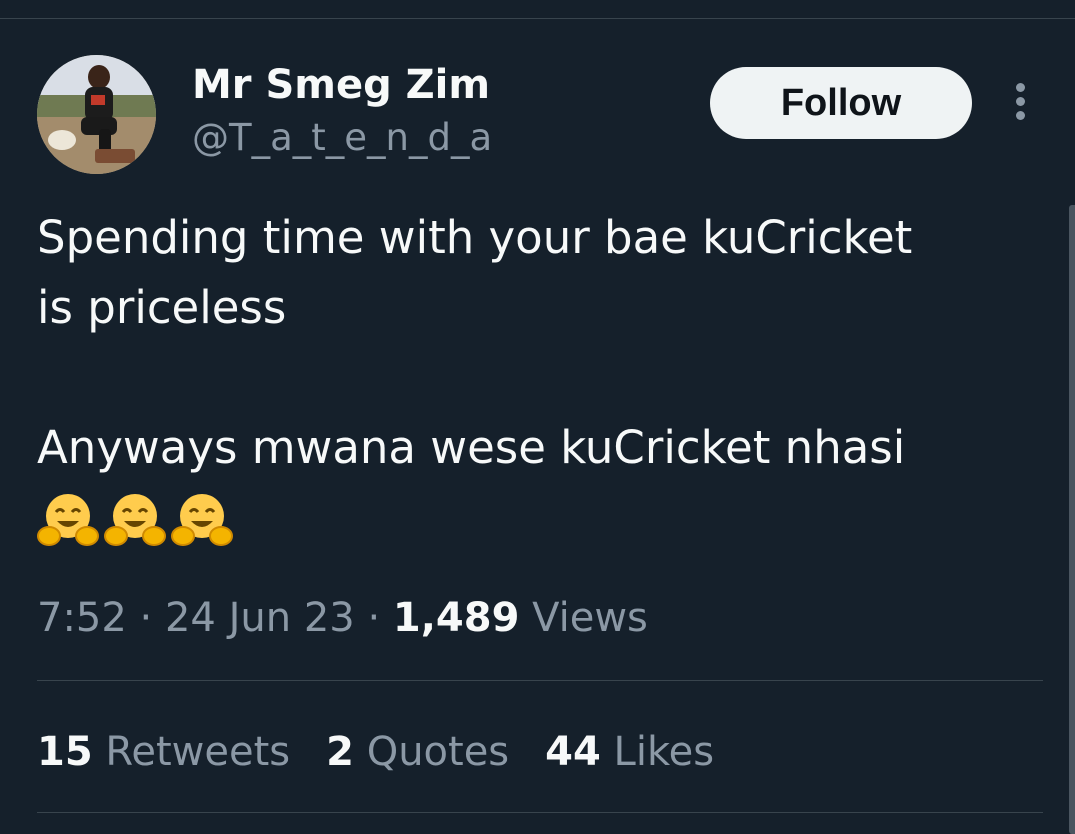 This screenshot has height=834, width=1075. I want to click on engagement-stats: 15 Retweets 2 Quotes 44 Likes, so click(393, 752).